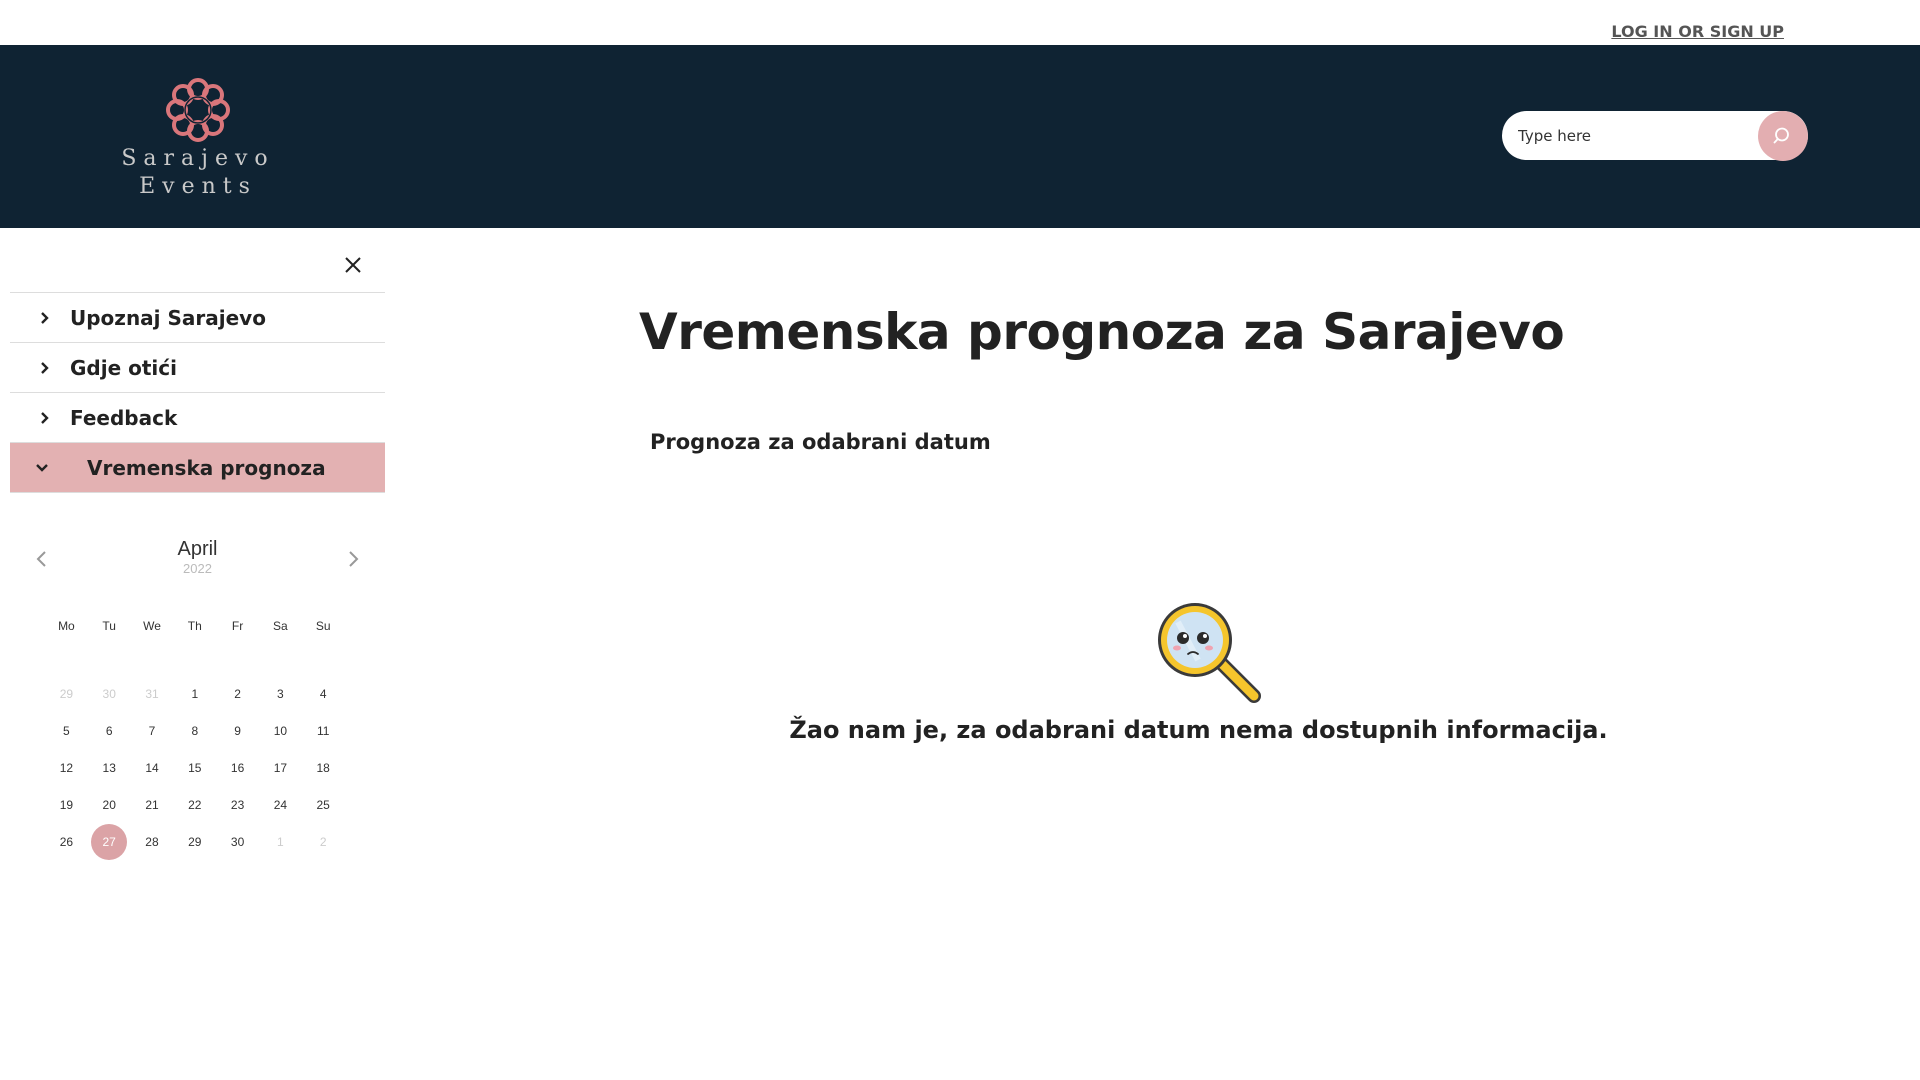 The width and height of the screenshot is (1920, 1080). I want to click on calendar-week: 19 20 21 22 23 24 25, so click(195, 804).